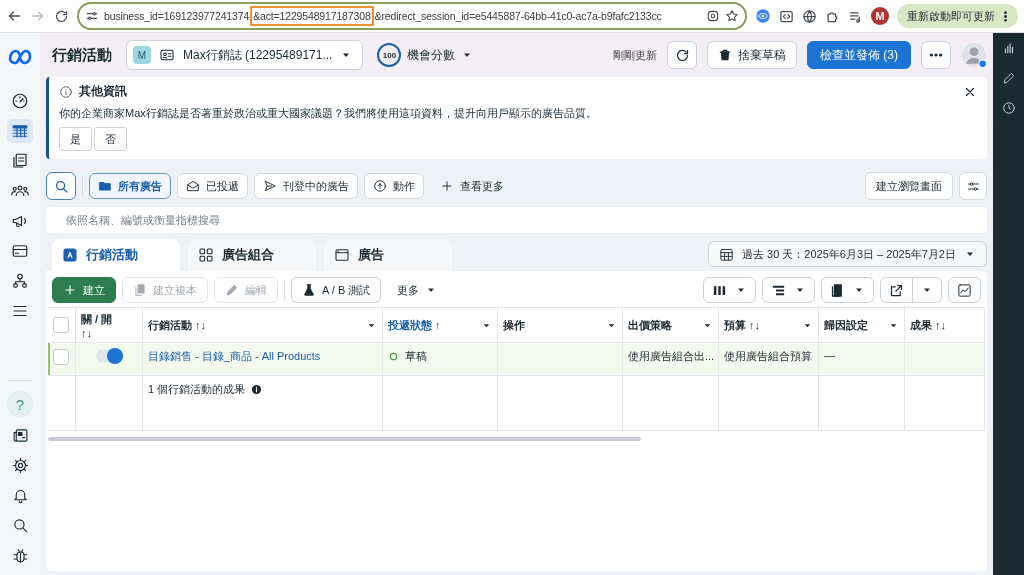  Describe the element at coordinates (829, 355) in the screenshot. I see `table-cell: —` at that location.